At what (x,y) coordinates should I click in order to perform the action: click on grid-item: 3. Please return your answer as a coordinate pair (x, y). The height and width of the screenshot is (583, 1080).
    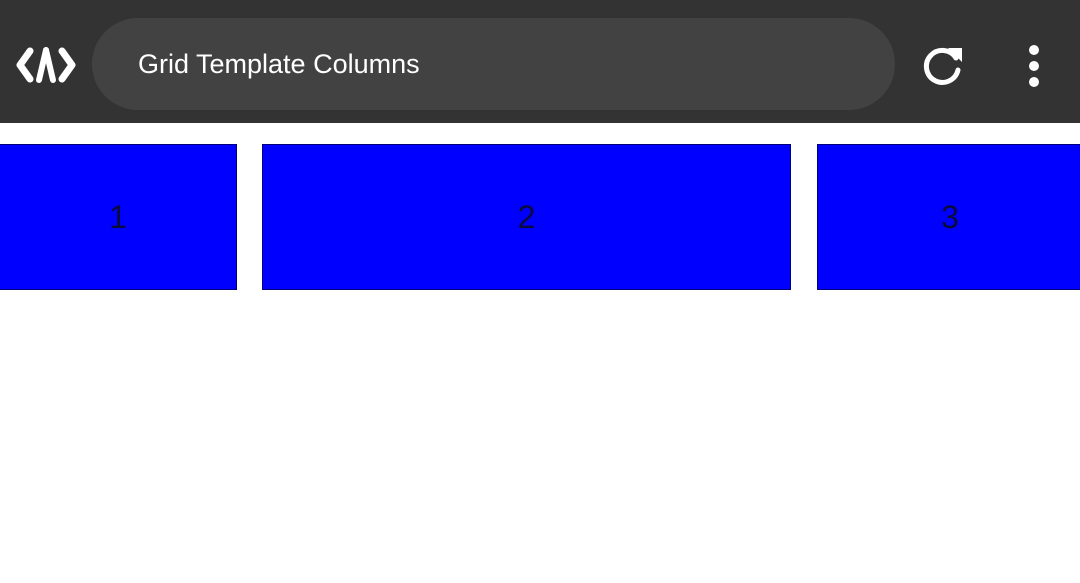
    Looking at the image, I should click on (948, 217).